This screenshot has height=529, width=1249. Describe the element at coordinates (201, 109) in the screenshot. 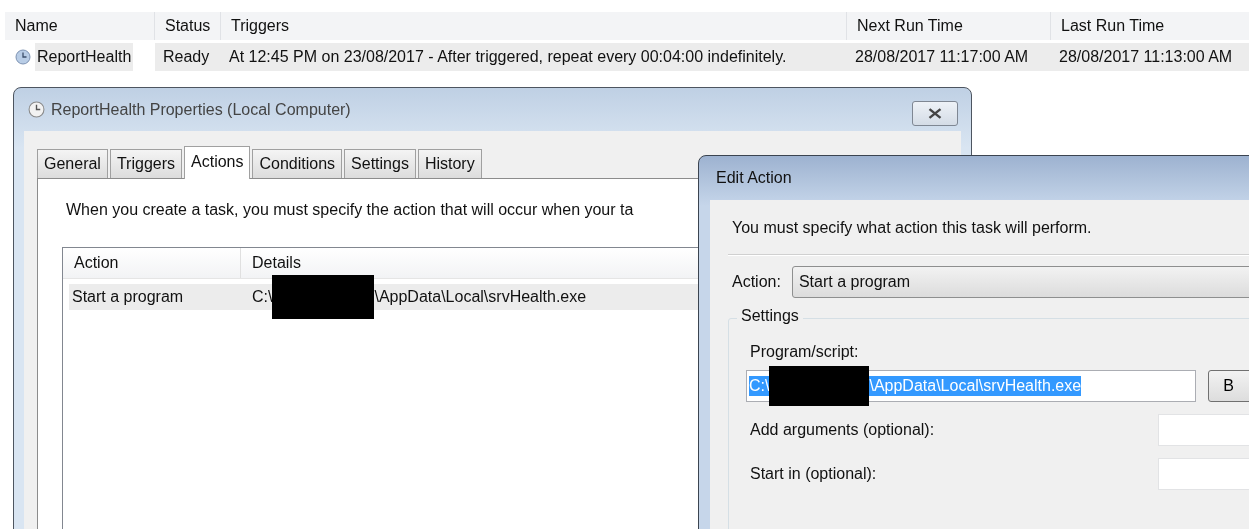

I see `window-title: ReportHealth Properties (Local Computer)` at that location.